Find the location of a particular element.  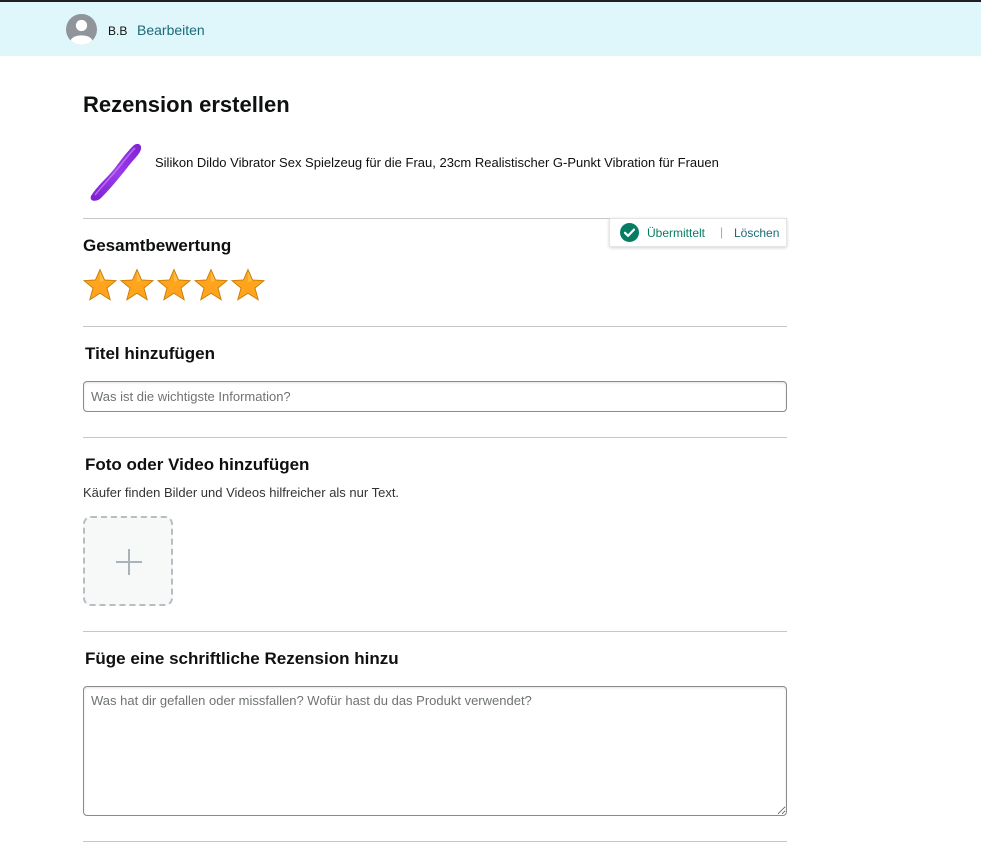

review-title-input is located at coordinates (435, 396).